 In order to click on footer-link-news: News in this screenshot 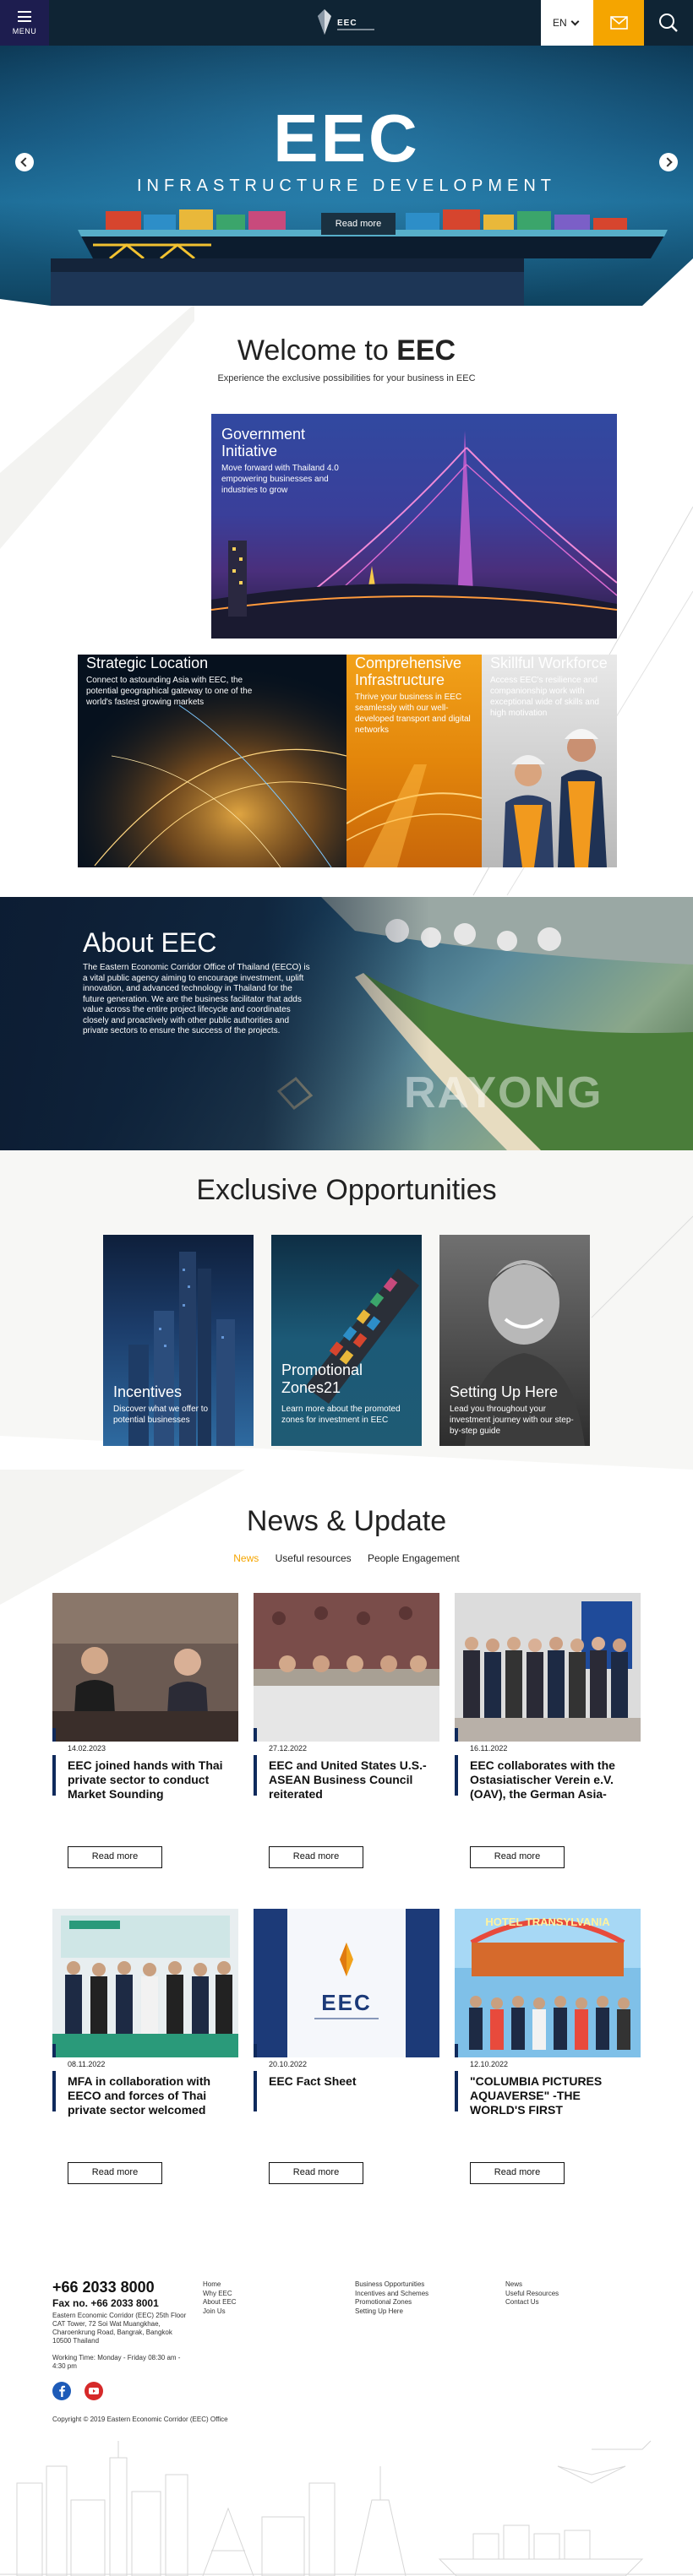, I will do `click(532, 2285)`.